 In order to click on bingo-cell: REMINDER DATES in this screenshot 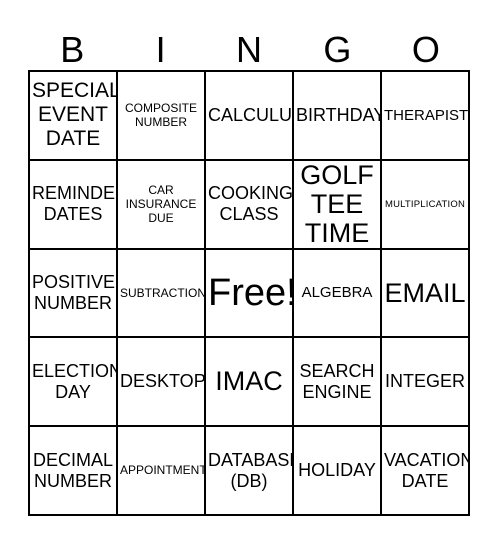, I will do `click(74, 205)`.